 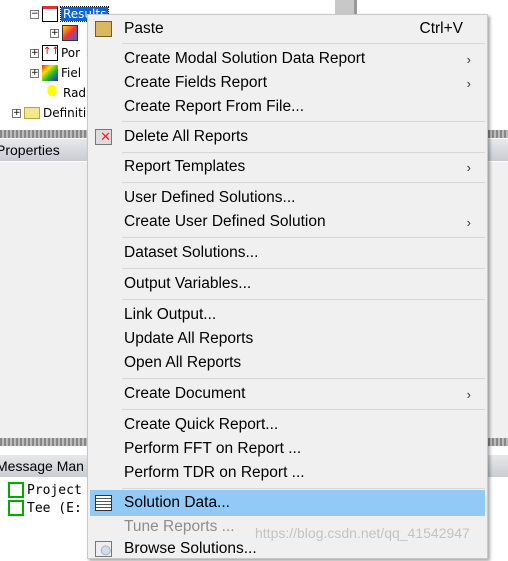 What do you see at coordinates (287, 363) in the screenshot?
I see `menu-item-open-all-reports: Open All Reports` at bounding box center [287, 363].